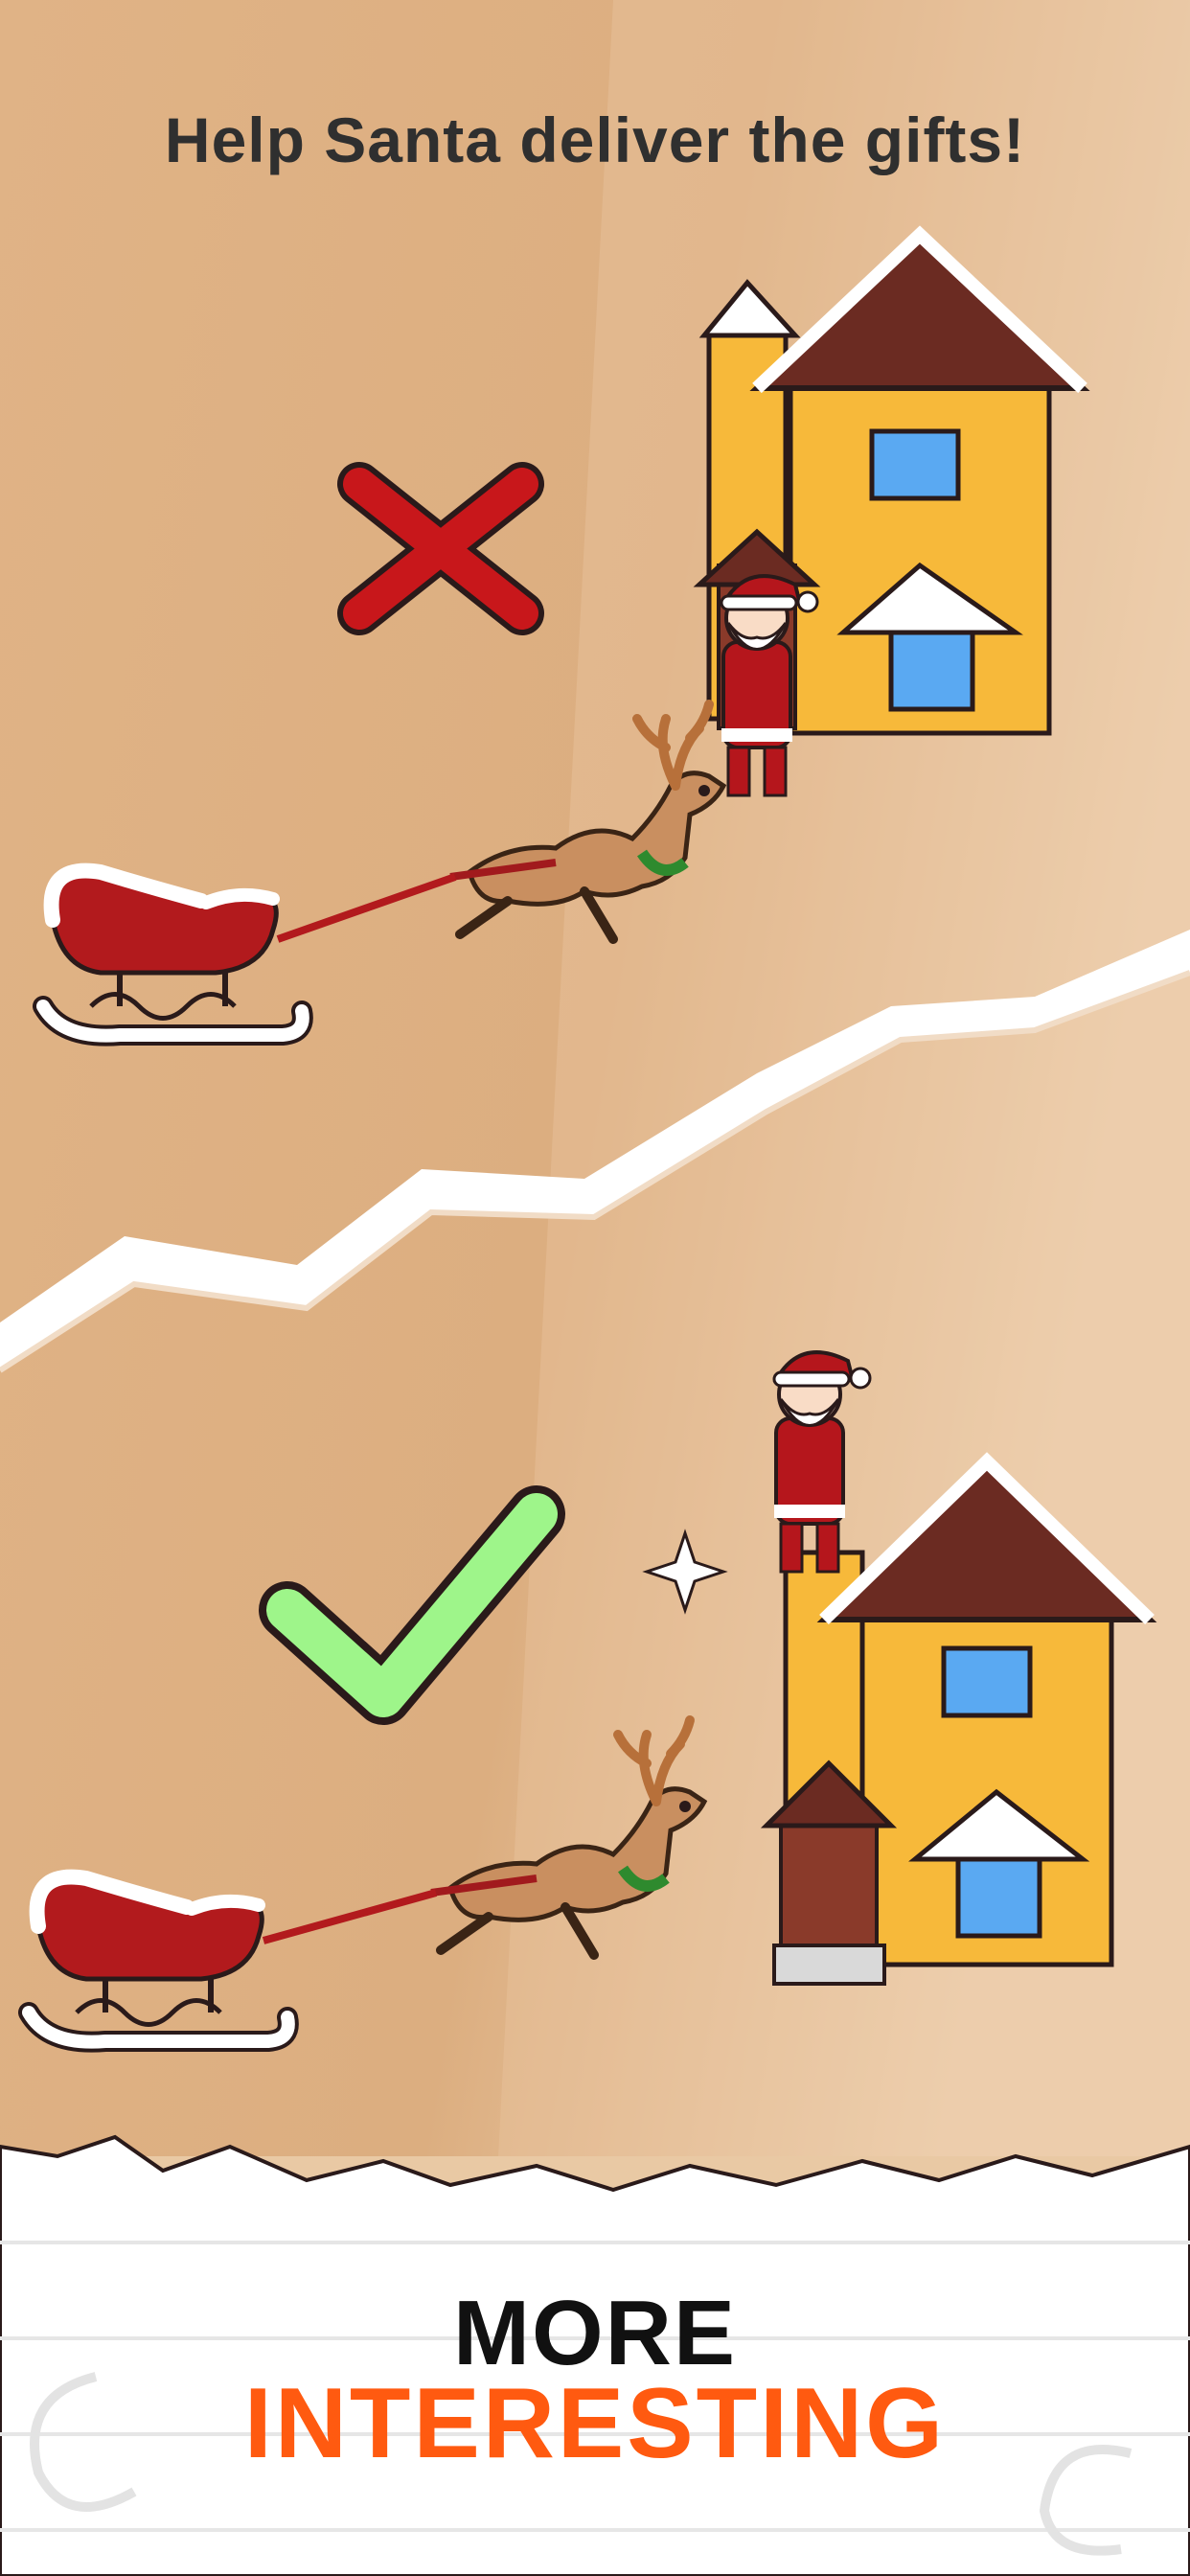  What do you see at coordinates (595, 2423) in the screenshot?
I see `footer-line-interesting: INTERESTING` at bounding box center [595, 2423].